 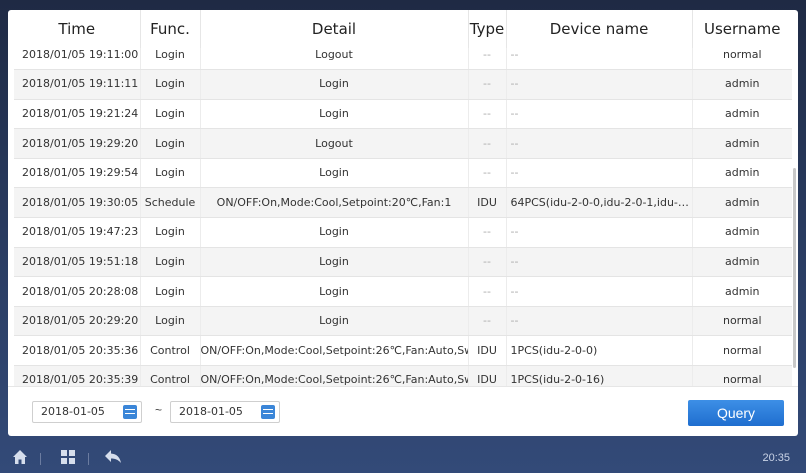 What do you see at coordinates (68, 457) in the screenshot?
I see `grid-menu-icon` at bounding box center [68, 457].